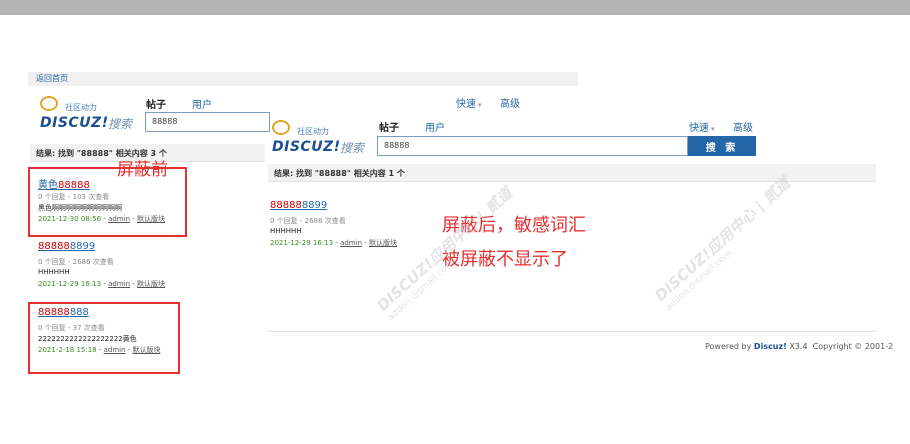  I want to click on top-gray-bar, so click(455, 7).